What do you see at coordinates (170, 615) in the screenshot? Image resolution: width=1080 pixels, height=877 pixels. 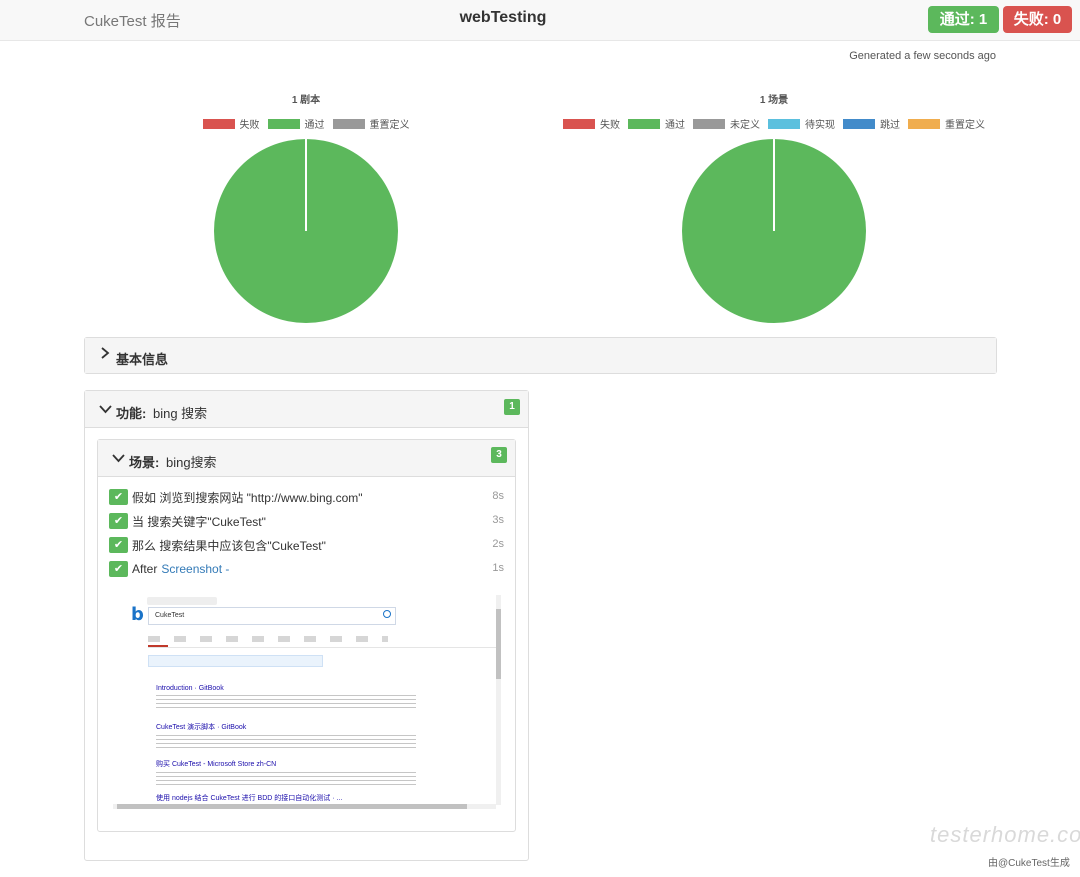 I see `screenshot-search-value: CukeTest` at bounding box center [170, 615].